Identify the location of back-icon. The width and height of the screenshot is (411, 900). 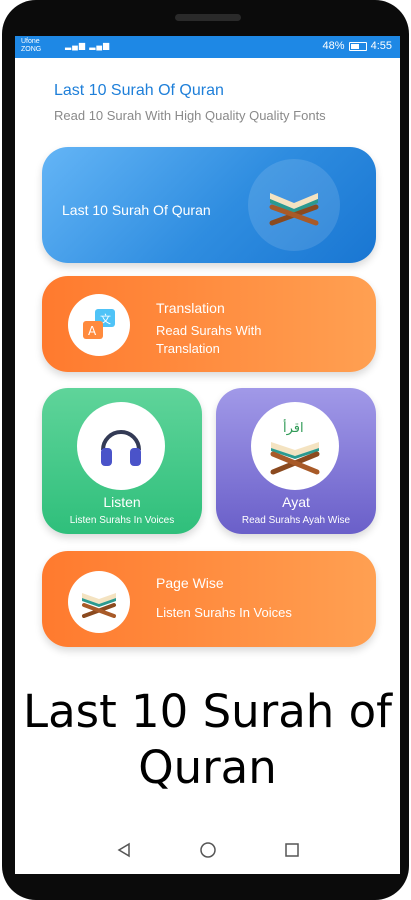
(123, 850).